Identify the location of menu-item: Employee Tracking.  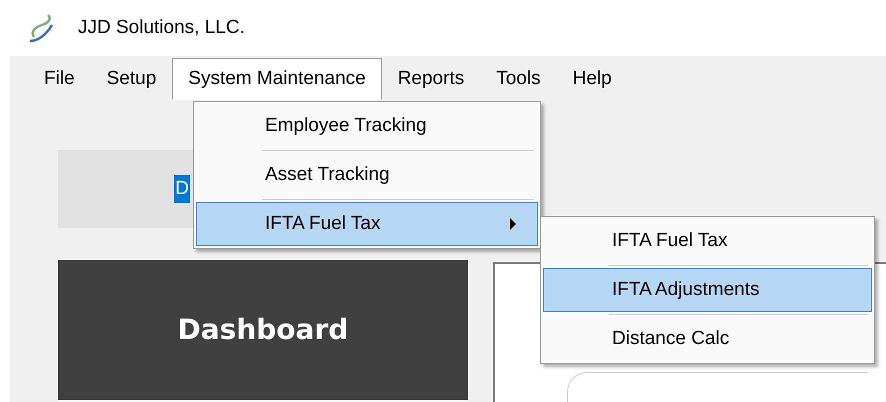
(367, 126).